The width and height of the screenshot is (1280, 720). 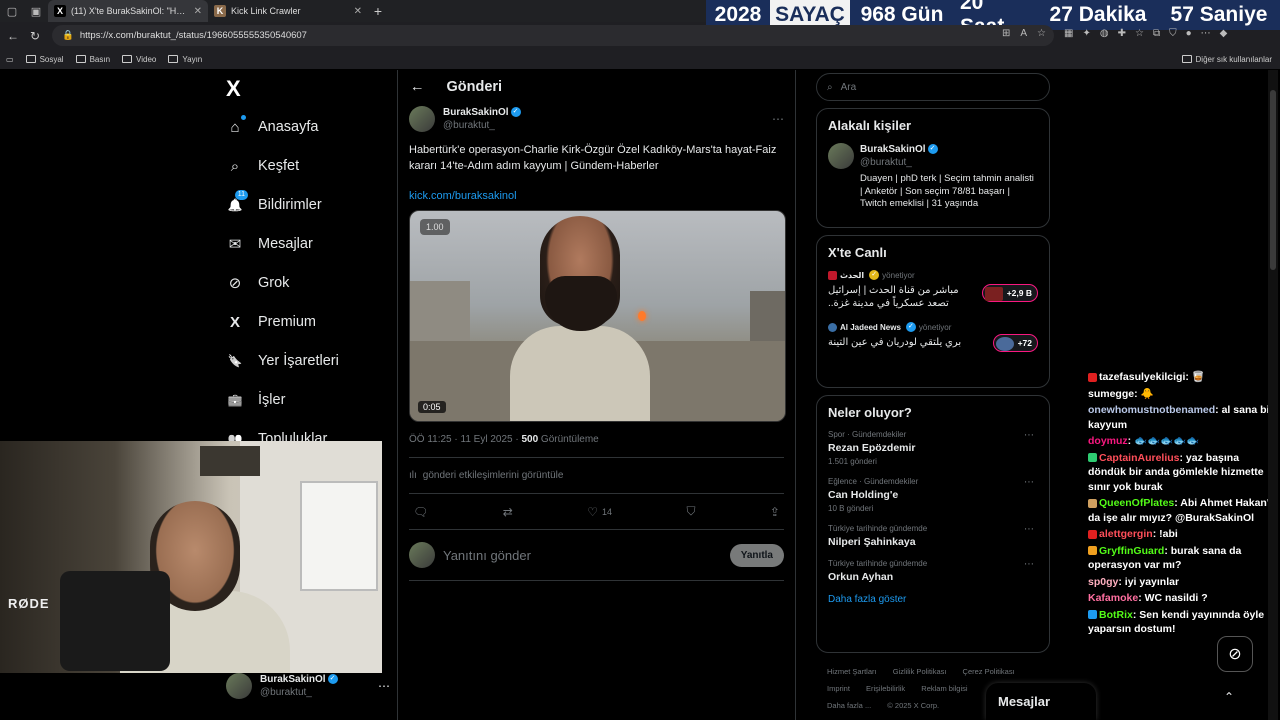 What do you see at coordinates (10, 59) in the screenshot?
I see `bookmark-manager-icon: ▭` at bounding box center [10, 59].